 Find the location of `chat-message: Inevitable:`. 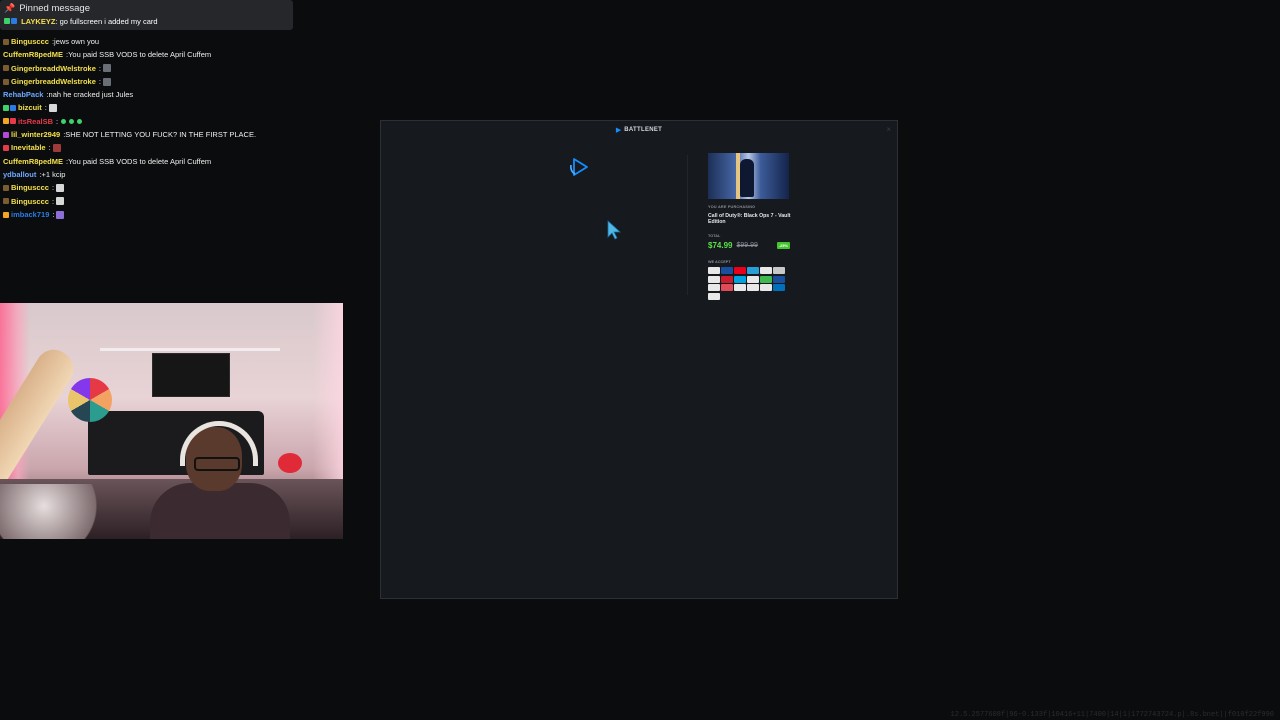

chat-message: Inevitable: is located at coordinates (153, 147).